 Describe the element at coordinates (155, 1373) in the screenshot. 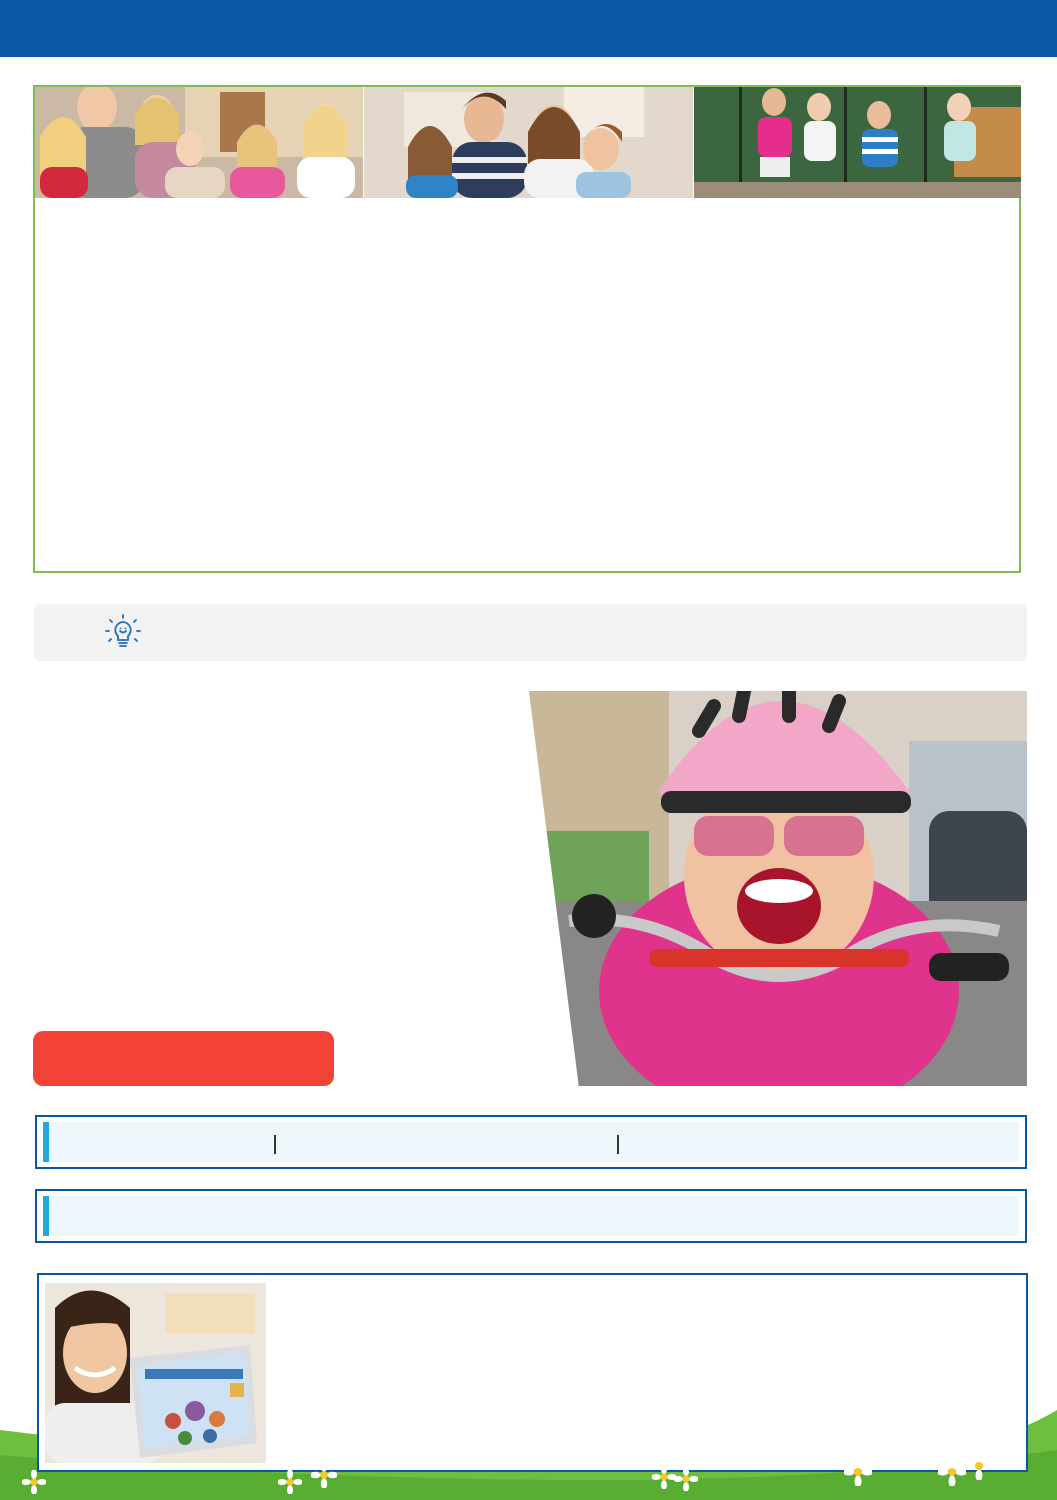

I see `woman-with-laptop-photo` at that location.